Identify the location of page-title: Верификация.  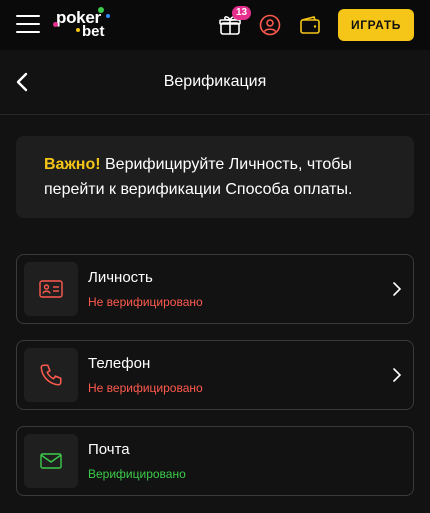
(215, 81).